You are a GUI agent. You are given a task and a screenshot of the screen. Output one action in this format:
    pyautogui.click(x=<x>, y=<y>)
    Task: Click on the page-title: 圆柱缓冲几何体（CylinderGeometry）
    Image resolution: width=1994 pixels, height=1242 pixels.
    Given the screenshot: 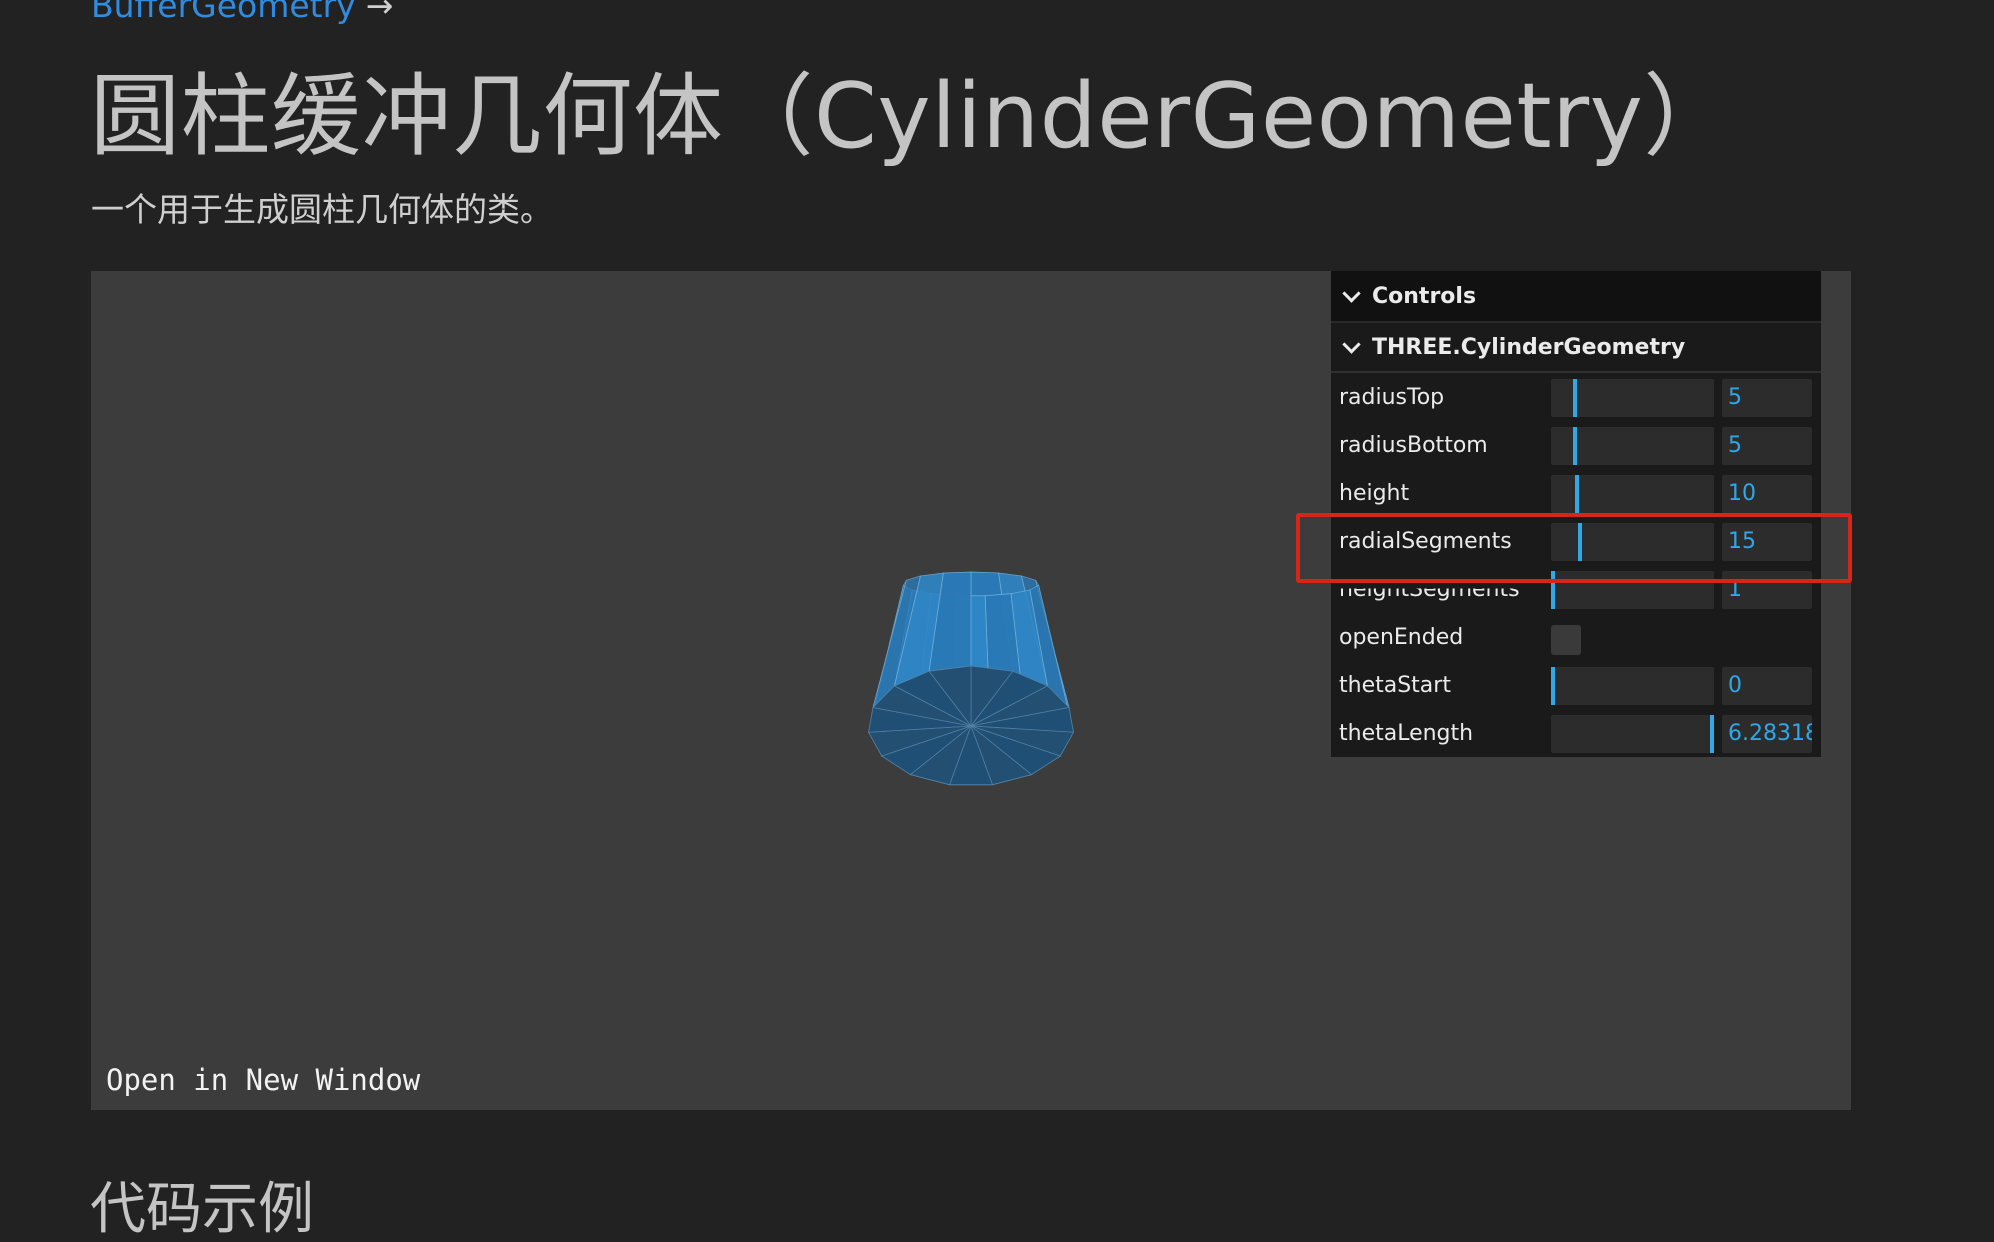 What is the action you would take?
    pyautogui.click(x=912, y=116)
    